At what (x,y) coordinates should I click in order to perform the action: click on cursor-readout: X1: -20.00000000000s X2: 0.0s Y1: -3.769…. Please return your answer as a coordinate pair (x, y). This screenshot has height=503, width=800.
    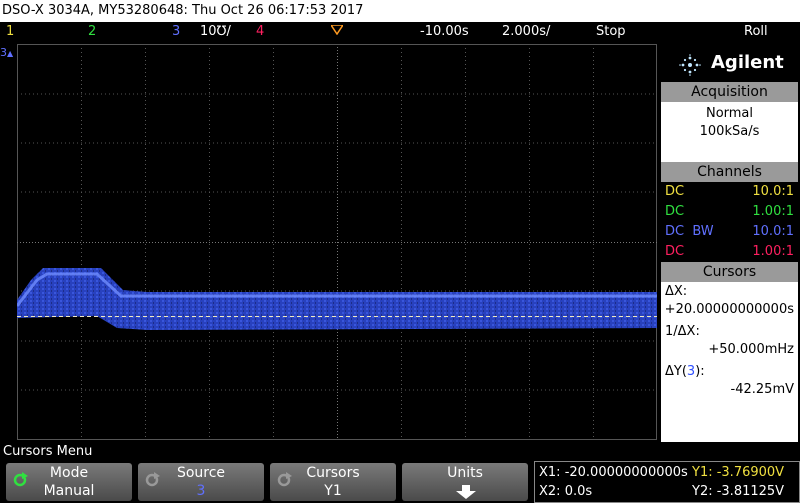
    Looking at the image, I should click on (667, 482).